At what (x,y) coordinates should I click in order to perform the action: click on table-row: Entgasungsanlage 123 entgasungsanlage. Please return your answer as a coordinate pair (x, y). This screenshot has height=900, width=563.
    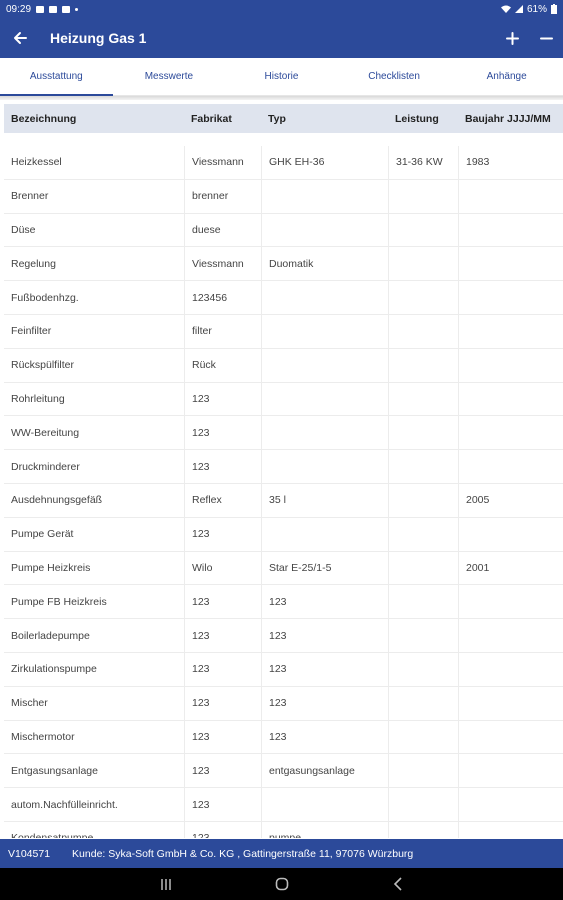
    Looking at the image, I should click on (283, 771).